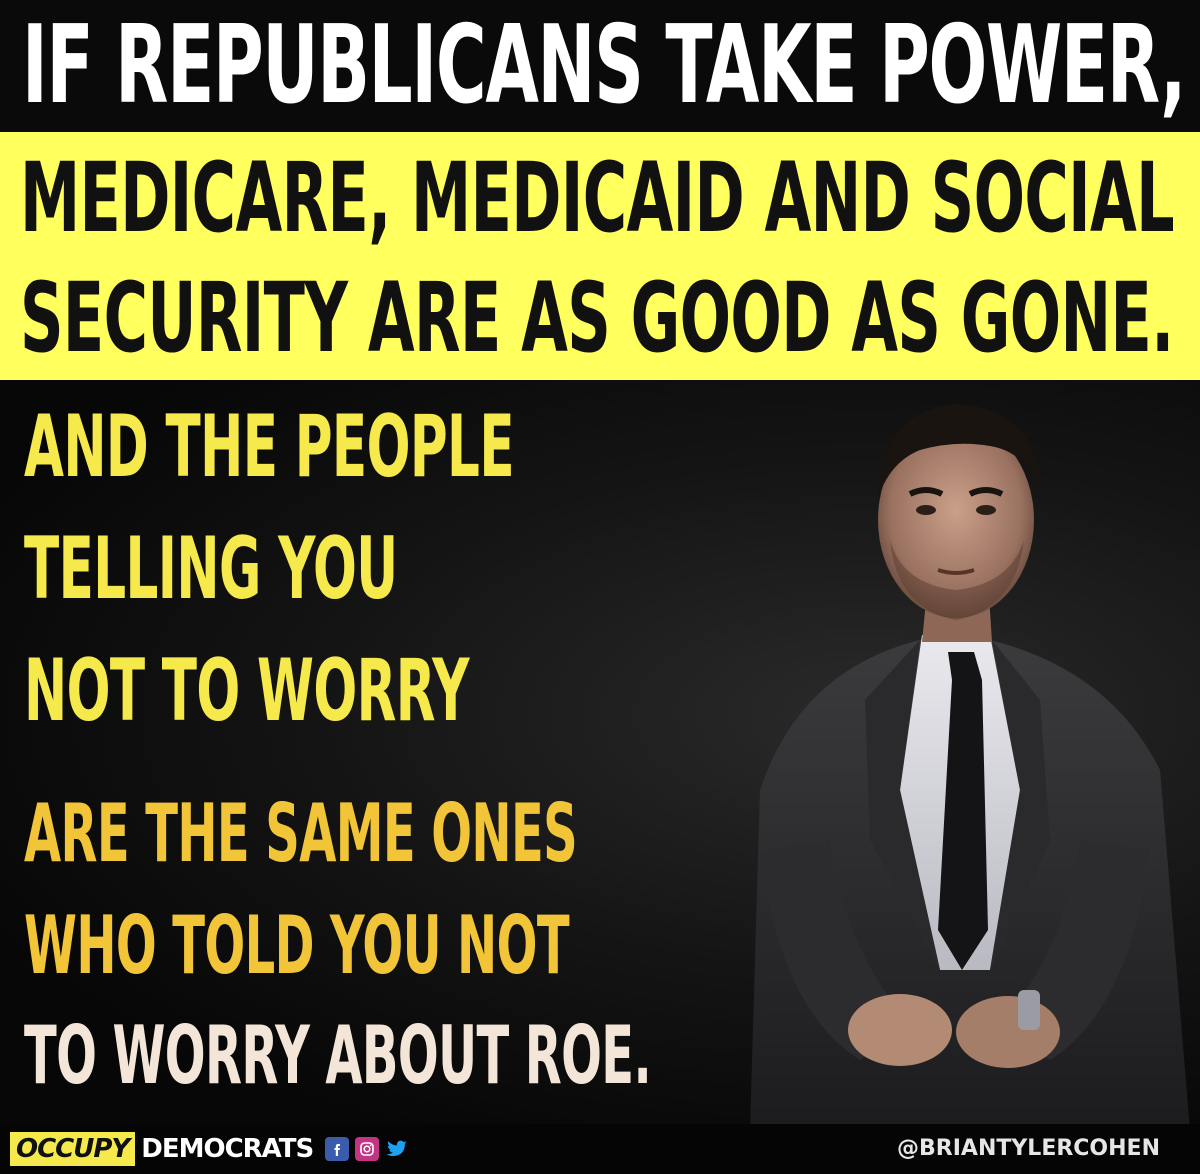 The image size is (1200, 1174). What do you see at coordinates (597, 318) in the screenshot?
I see `headline-yellow-line-2: SECURITY ARE AS GOOD AS GONE.` at bounding box center [597, 318].